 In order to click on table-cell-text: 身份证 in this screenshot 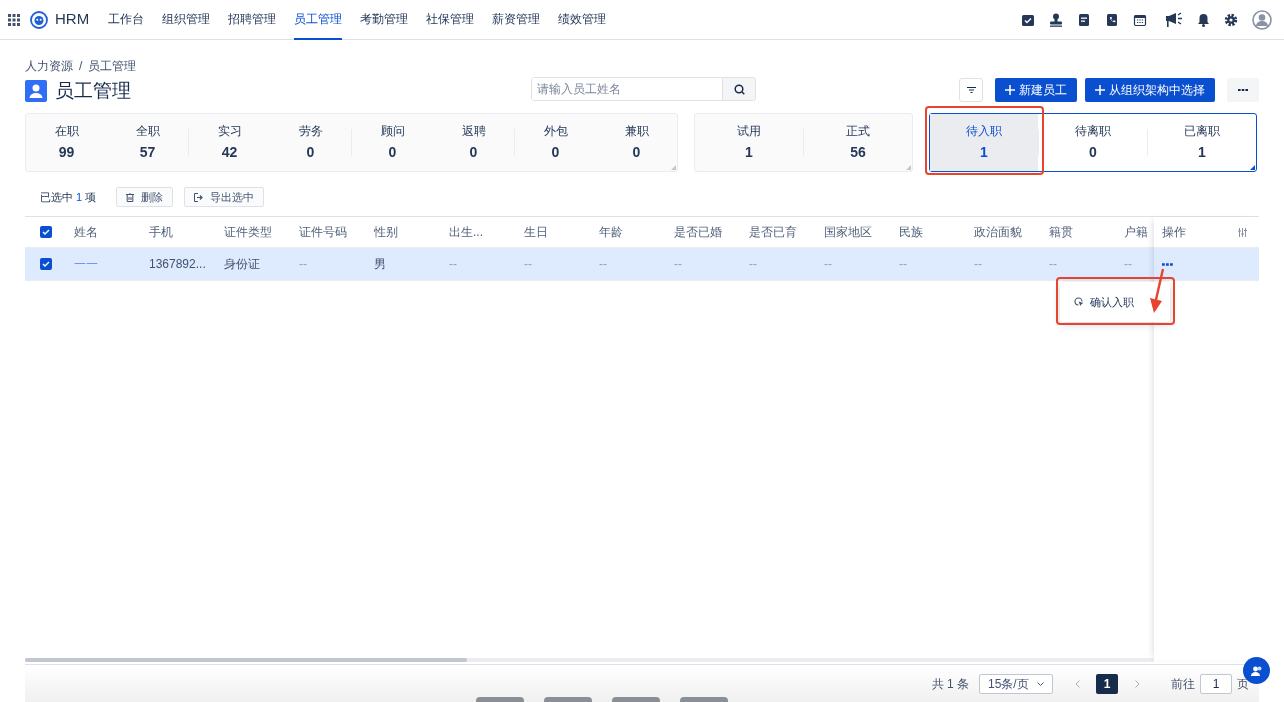, I will do `click(242, 264)`.